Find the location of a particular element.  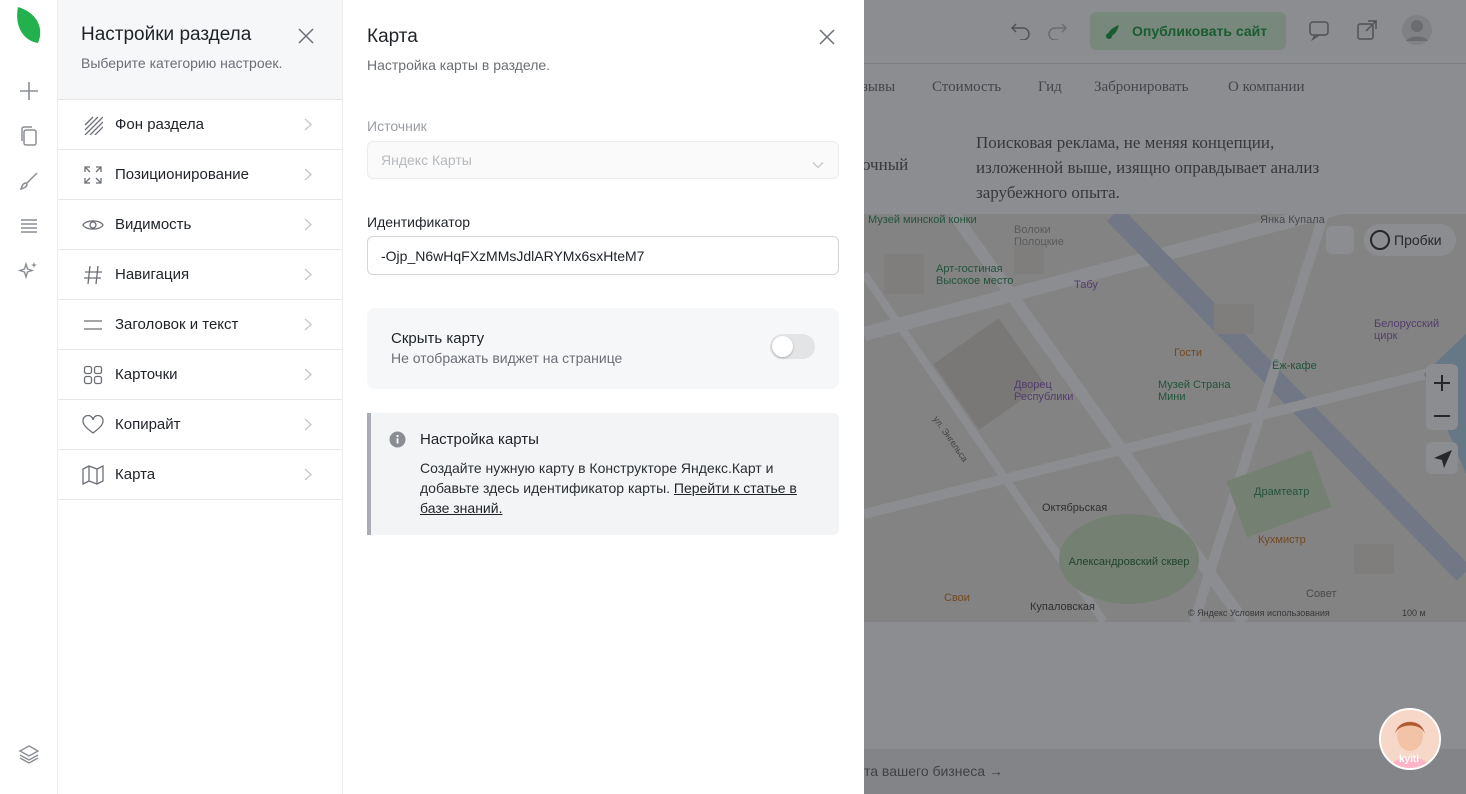

hide-map-toggle is located at coordinates (792, 346).